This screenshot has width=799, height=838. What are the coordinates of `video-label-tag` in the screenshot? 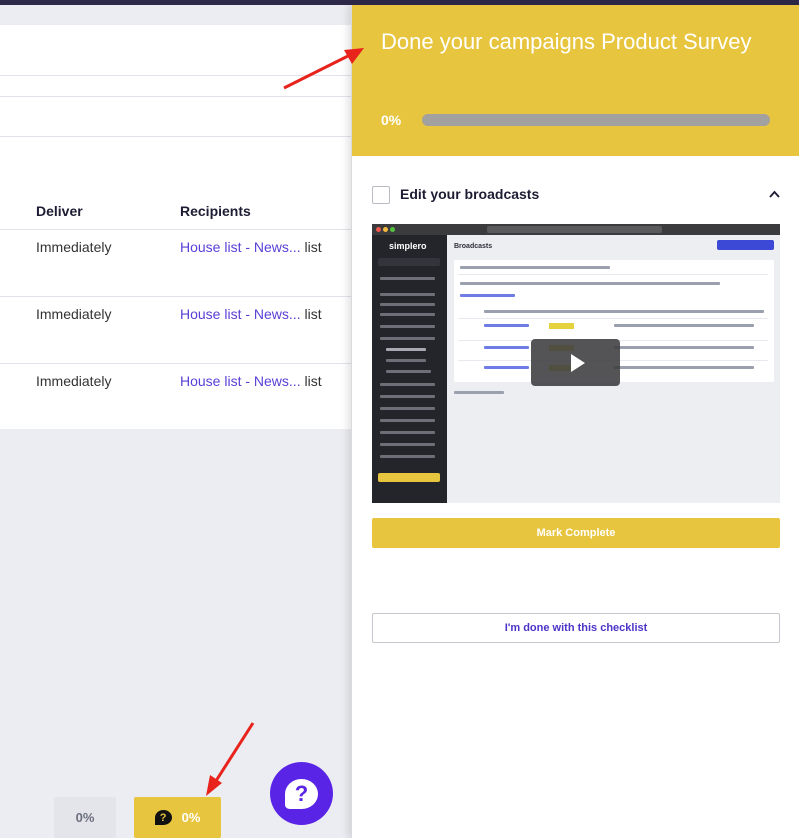 It's located at (561, 326).